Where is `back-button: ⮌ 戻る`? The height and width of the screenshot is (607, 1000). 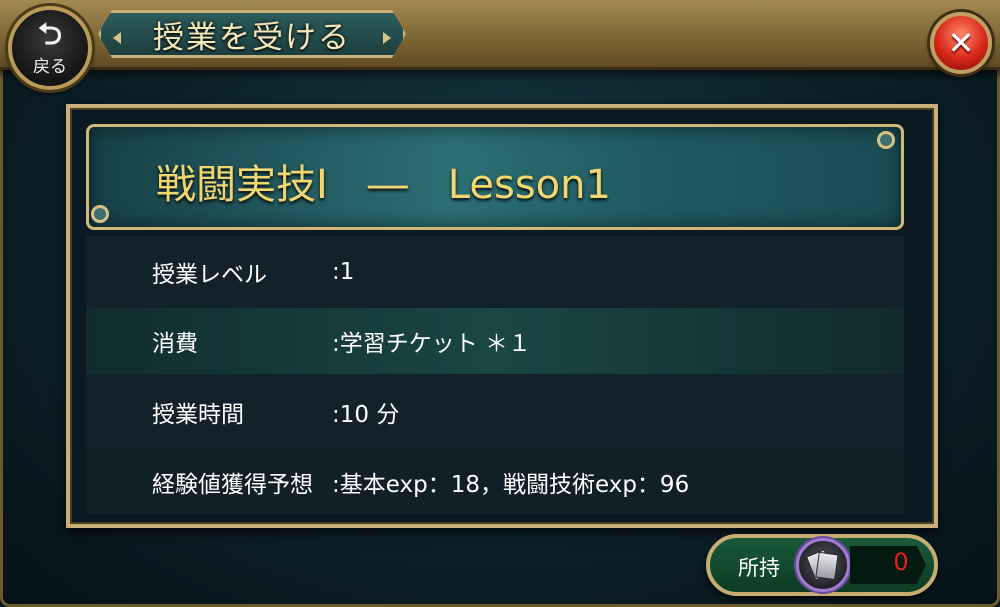 back-button: ⮌ 戻る is located at coordinates (50, 48).